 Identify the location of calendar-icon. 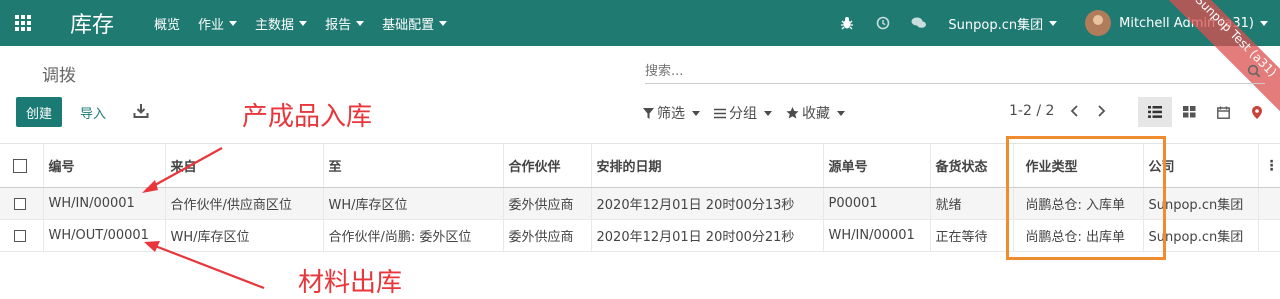
(1223, 112).